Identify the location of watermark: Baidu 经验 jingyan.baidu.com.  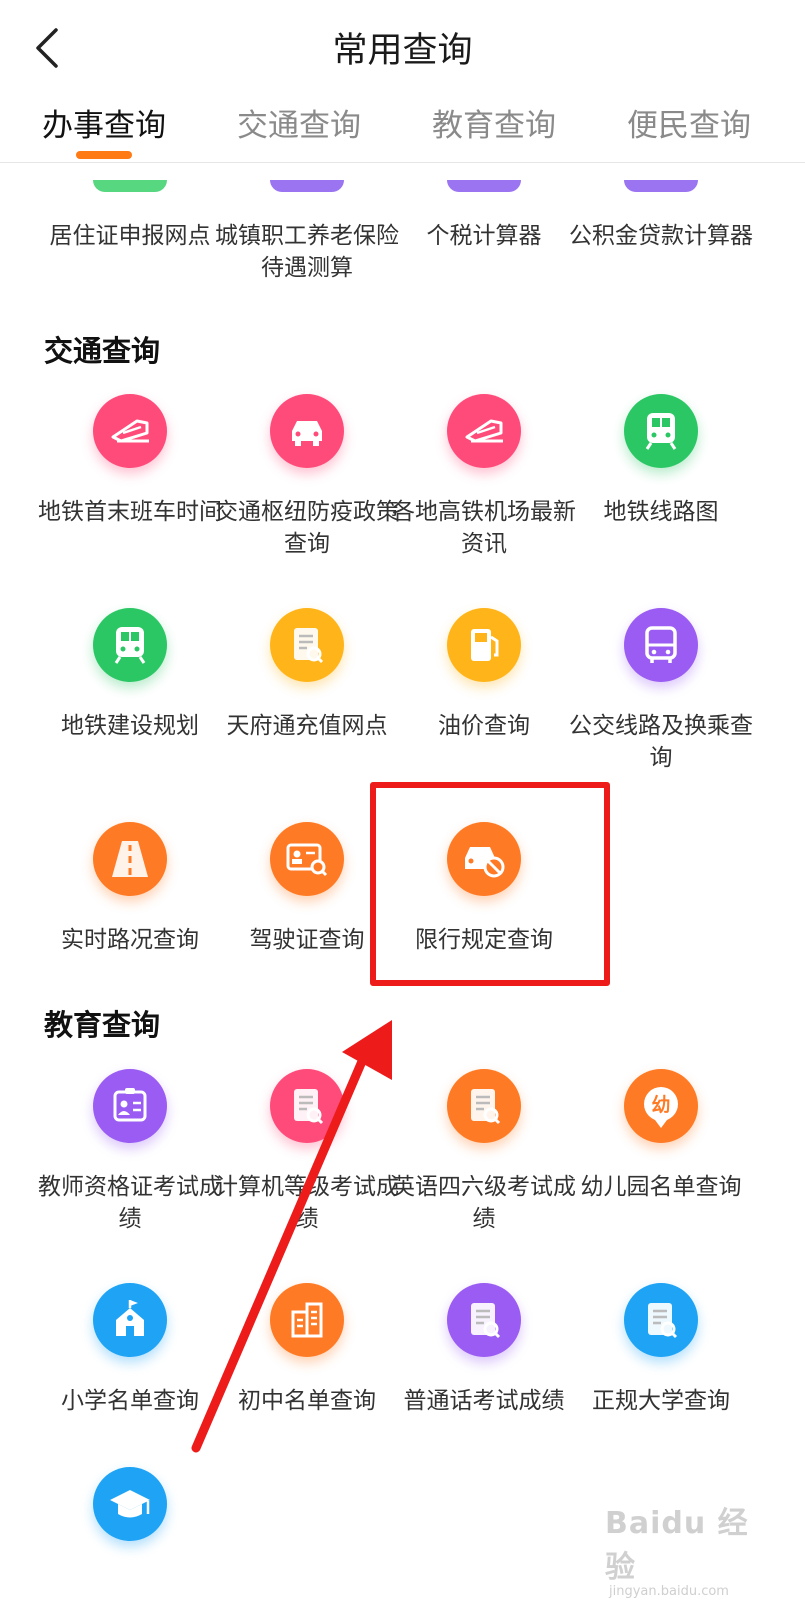
(680, 1548).